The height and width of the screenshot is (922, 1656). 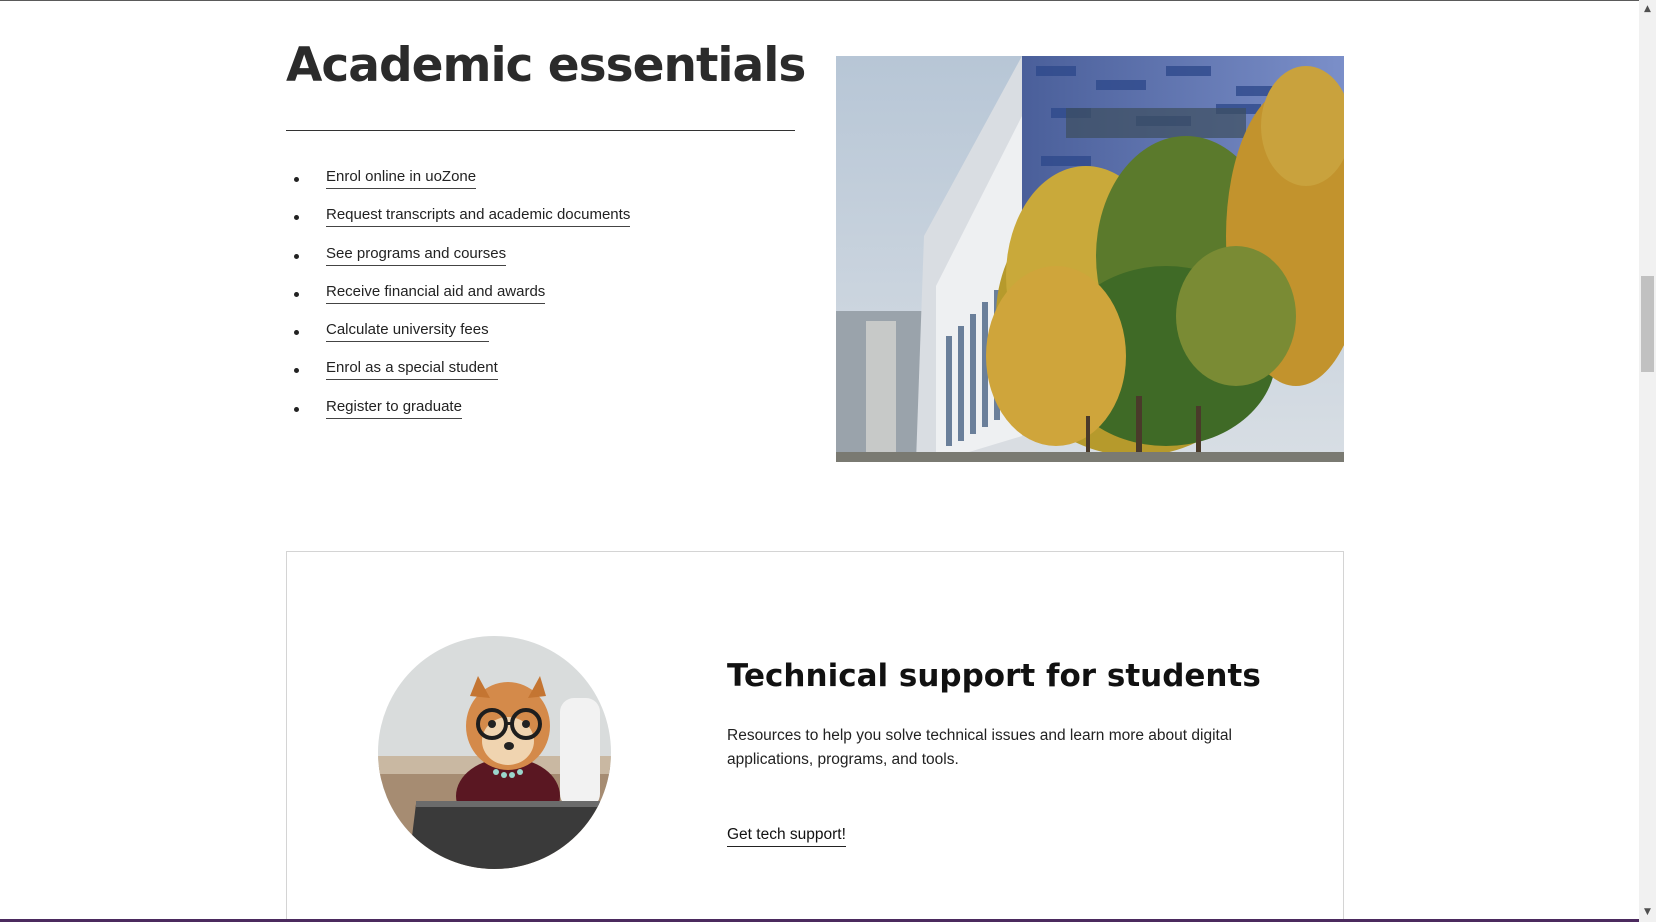 I want to click on academic-essentials-heading: Academic essentials, so click(x=546, y=65).